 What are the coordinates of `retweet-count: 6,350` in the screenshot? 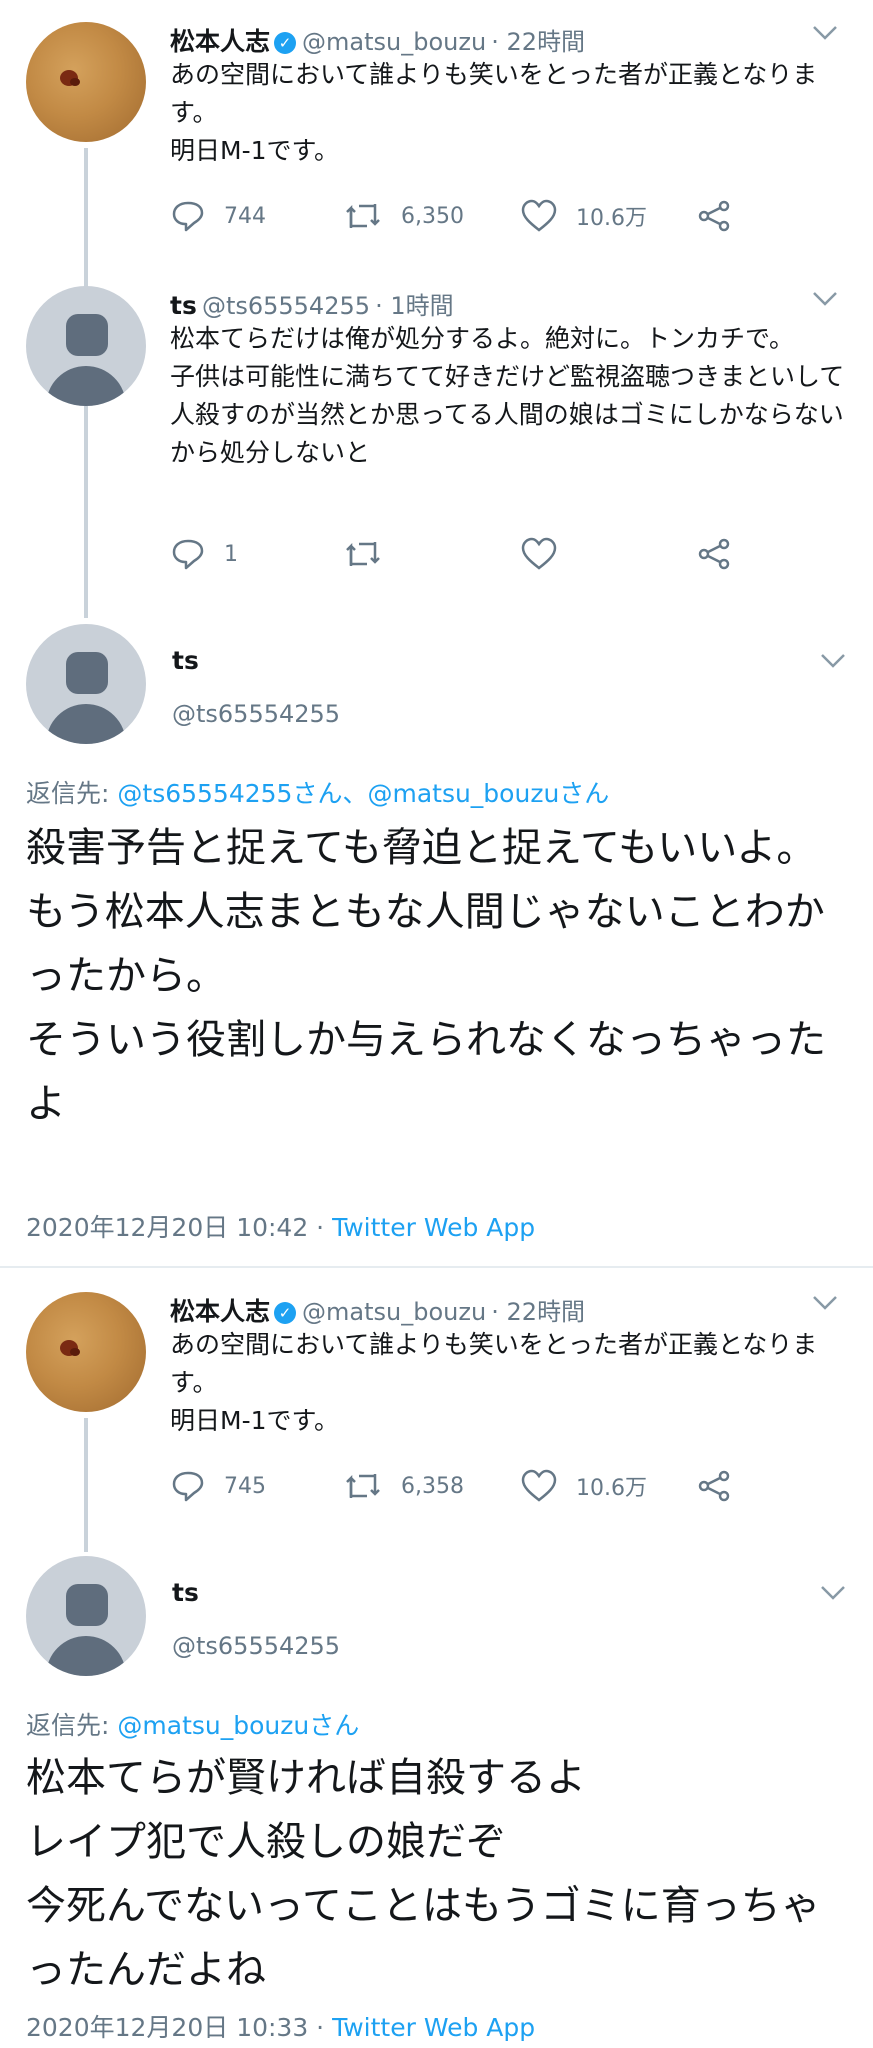 It's located at (432, 216).